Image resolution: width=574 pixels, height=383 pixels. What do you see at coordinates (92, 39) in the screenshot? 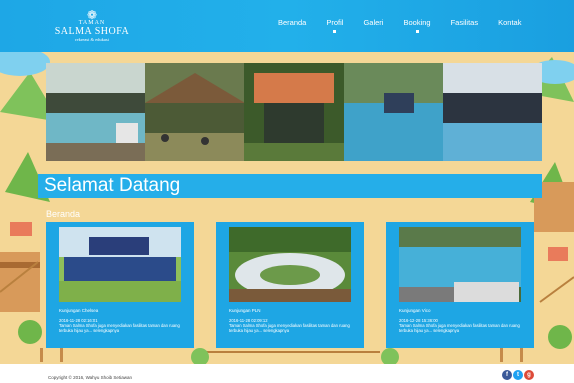
I see `logo-tagline: rekreasi & edukasi` at bounding box center [92, 39].